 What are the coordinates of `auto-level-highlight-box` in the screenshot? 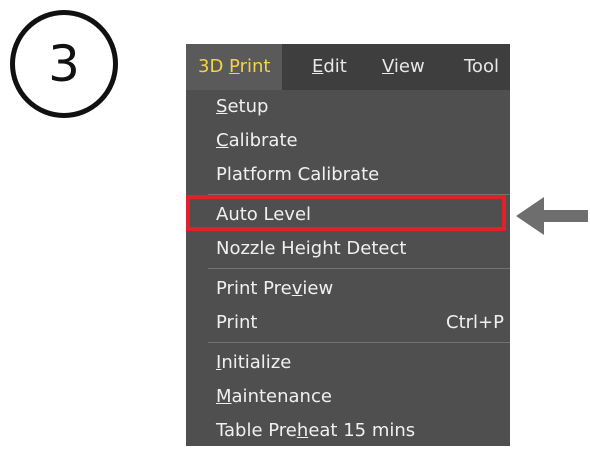 It's located at (346, 213).